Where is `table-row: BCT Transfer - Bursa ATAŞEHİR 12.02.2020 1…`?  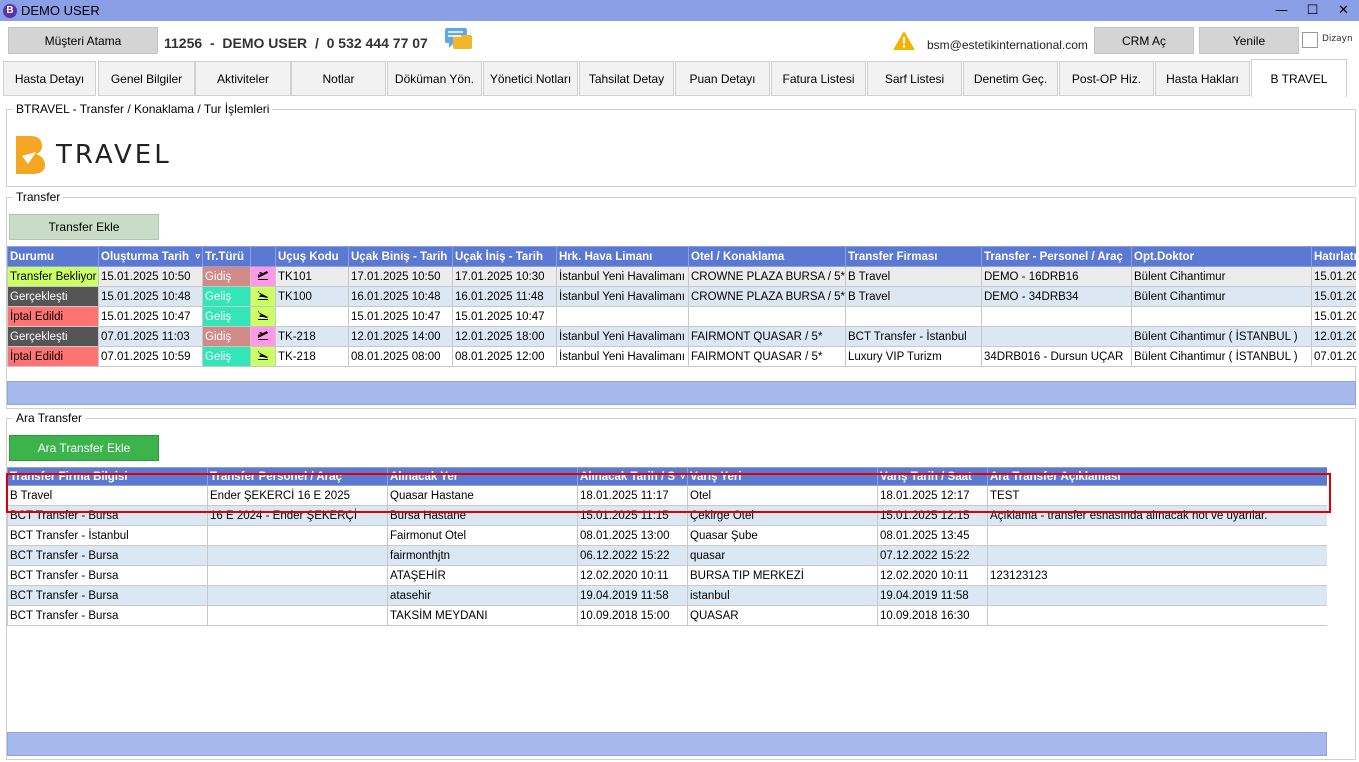
table-row: BCT Transfer - Bursa ATAŞEHİR 12.02.2020 1… is located at coordinates (667, 575).